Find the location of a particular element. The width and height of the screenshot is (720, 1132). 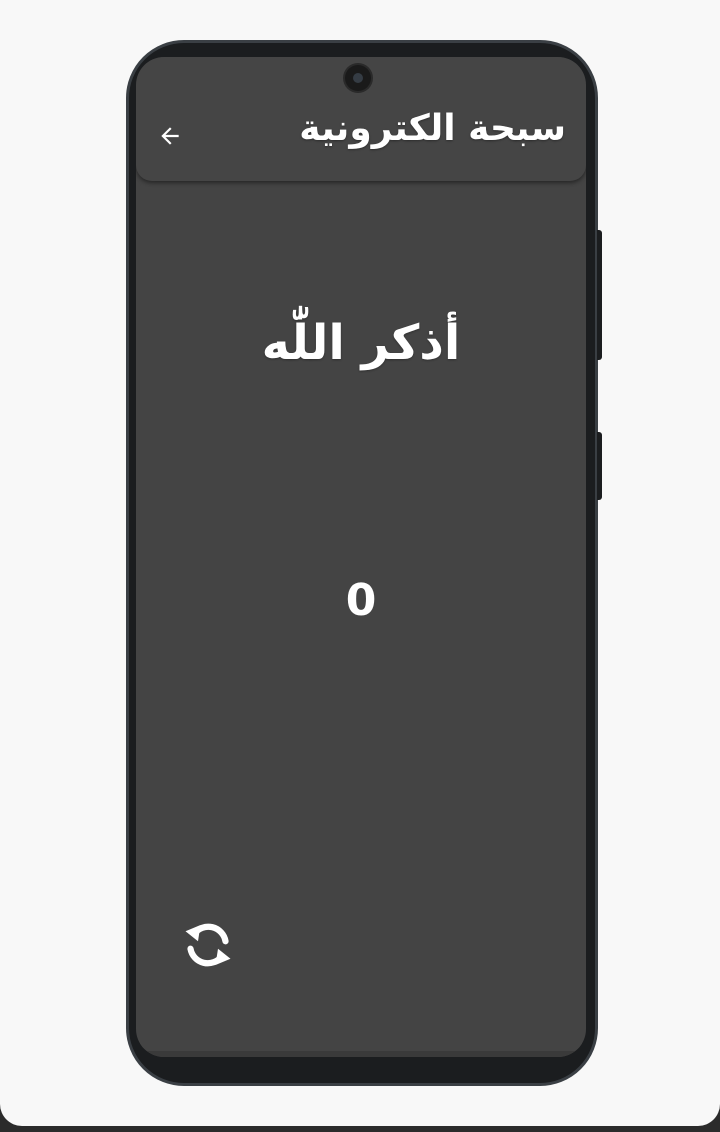

arrow-left-icon is located at coordinates (170, 136).